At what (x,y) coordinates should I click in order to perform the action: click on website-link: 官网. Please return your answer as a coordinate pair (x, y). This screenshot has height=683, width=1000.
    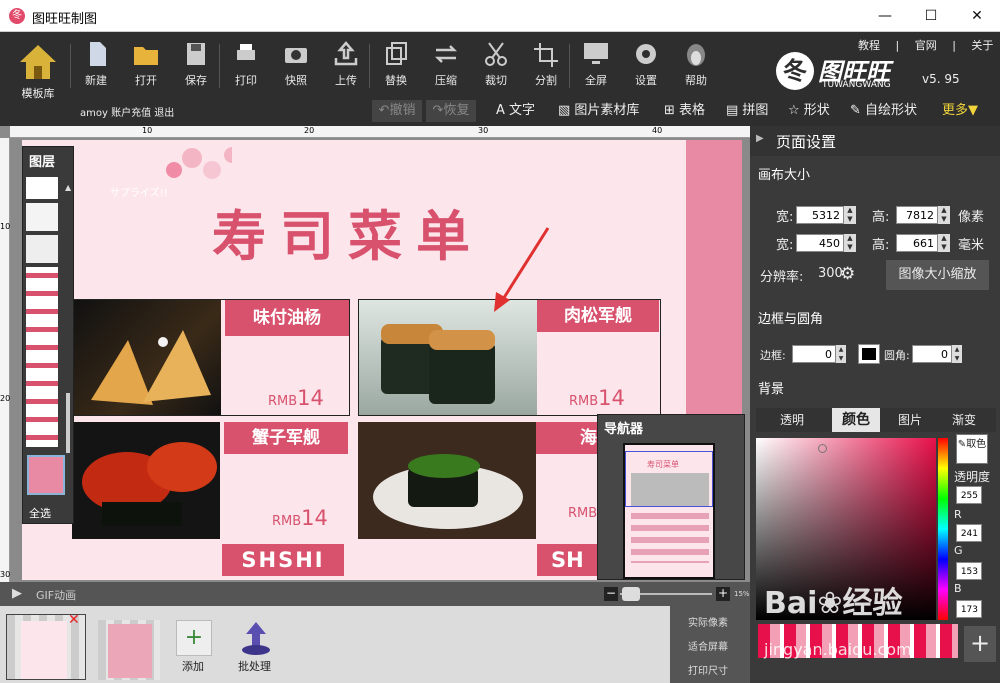
    Looking at the image, I should click on (926, 45).